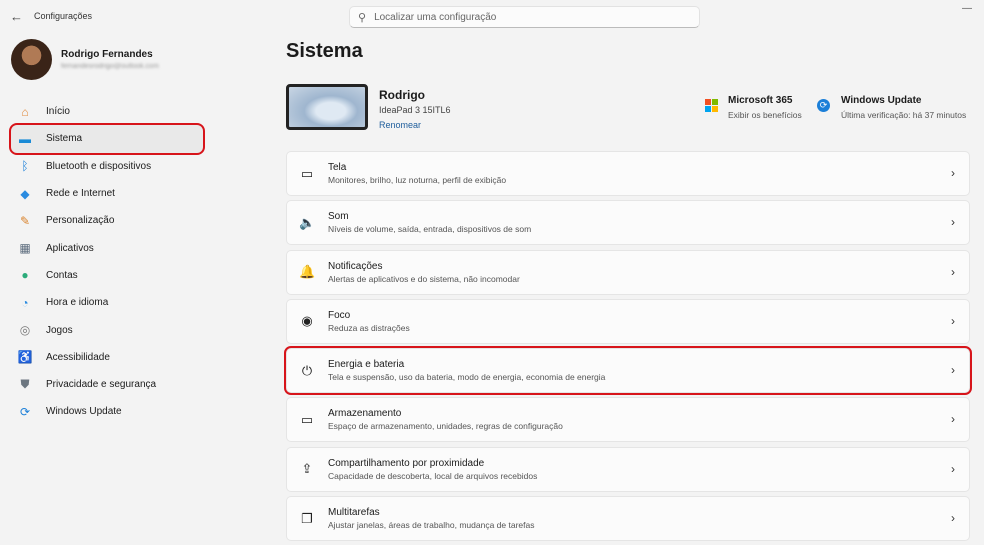 This screenshot has height=545, width=984. Describe the element at coordinates (524, 17) in the screenshot. I see `search-input: ⚲ Localizar uma configuração` at that location.